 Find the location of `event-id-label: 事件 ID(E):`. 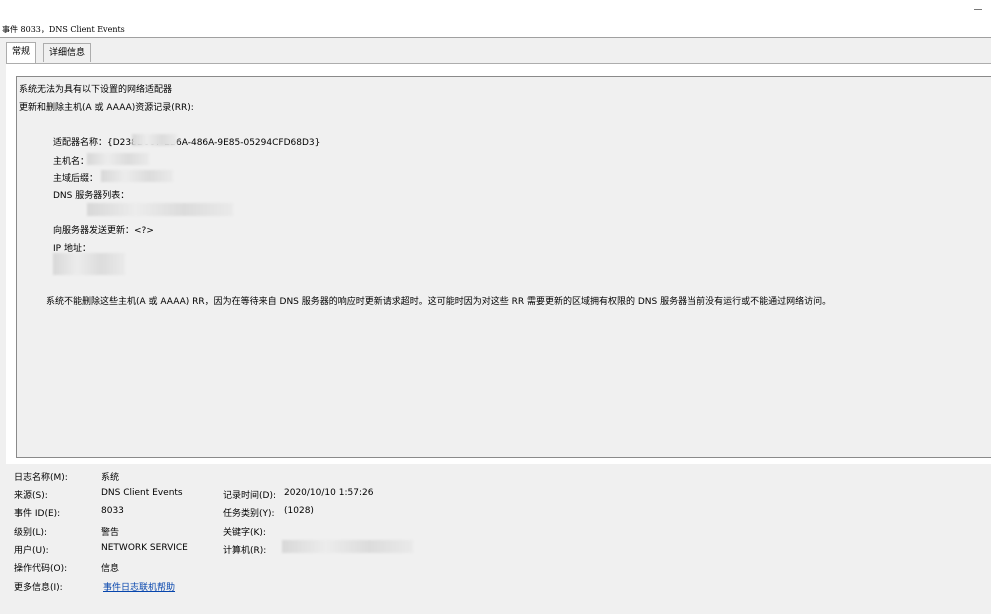

event-id-label: 事件 ID(E): is located at coordinates (37, 514).